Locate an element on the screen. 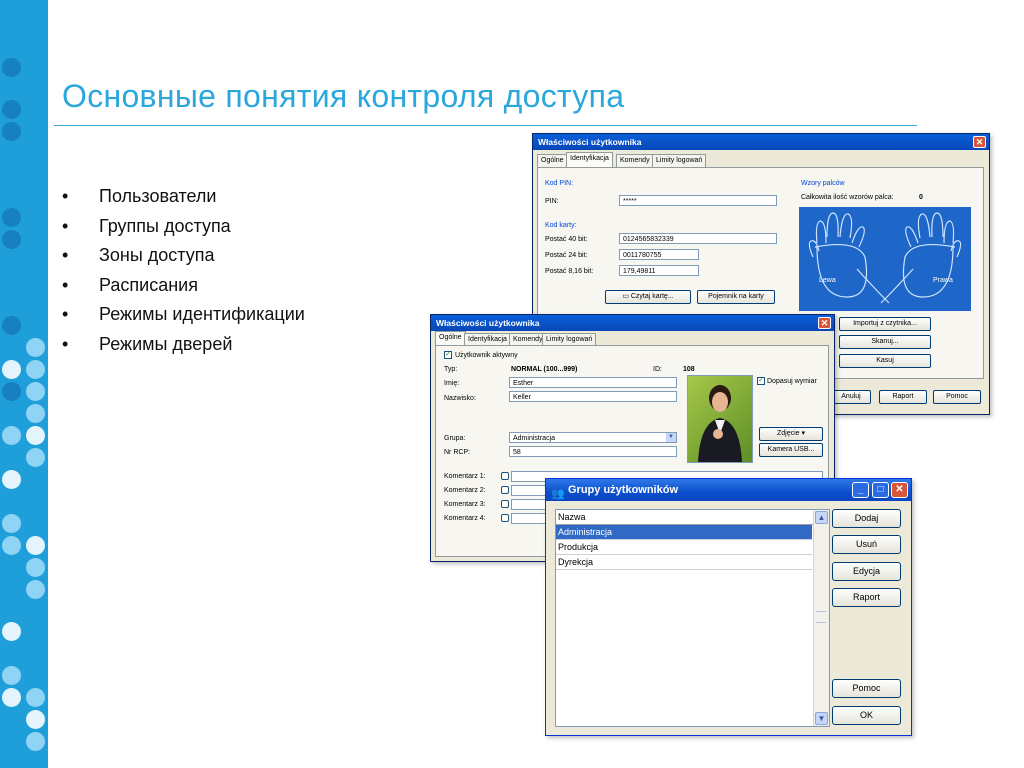 The image size is (1024, 768). bullet-item: Зоны доступа is located at coordinates (183, 260).